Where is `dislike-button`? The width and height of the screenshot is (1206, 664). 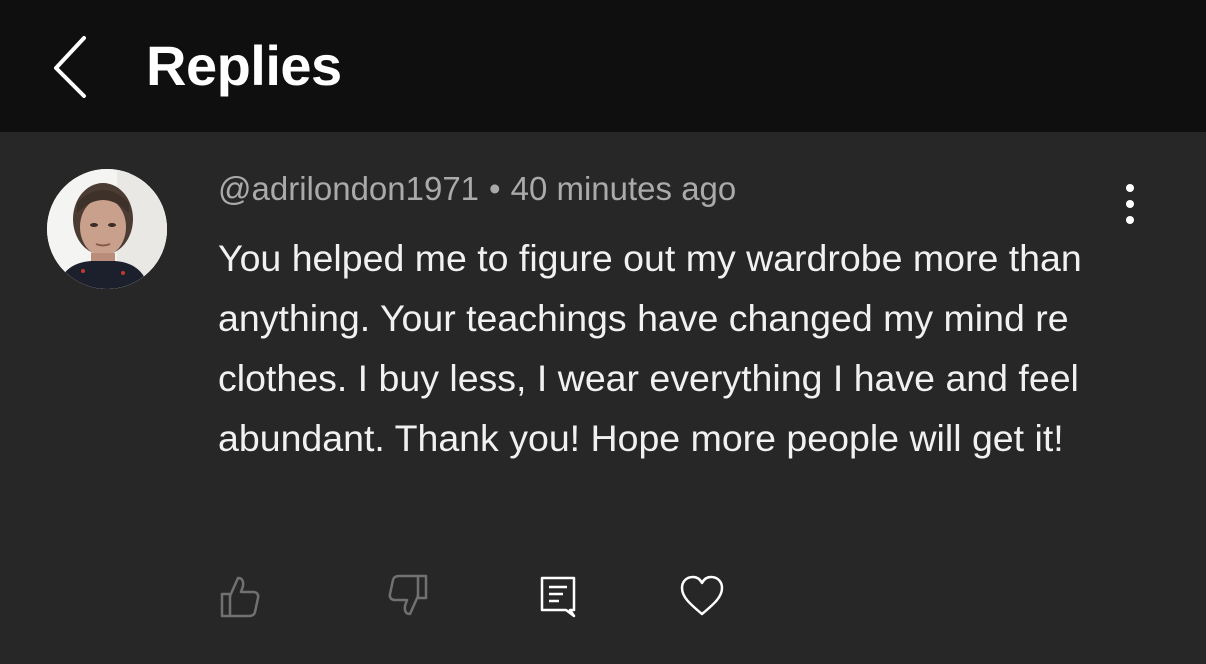 dislike-button is located at coordinates (408, 596).